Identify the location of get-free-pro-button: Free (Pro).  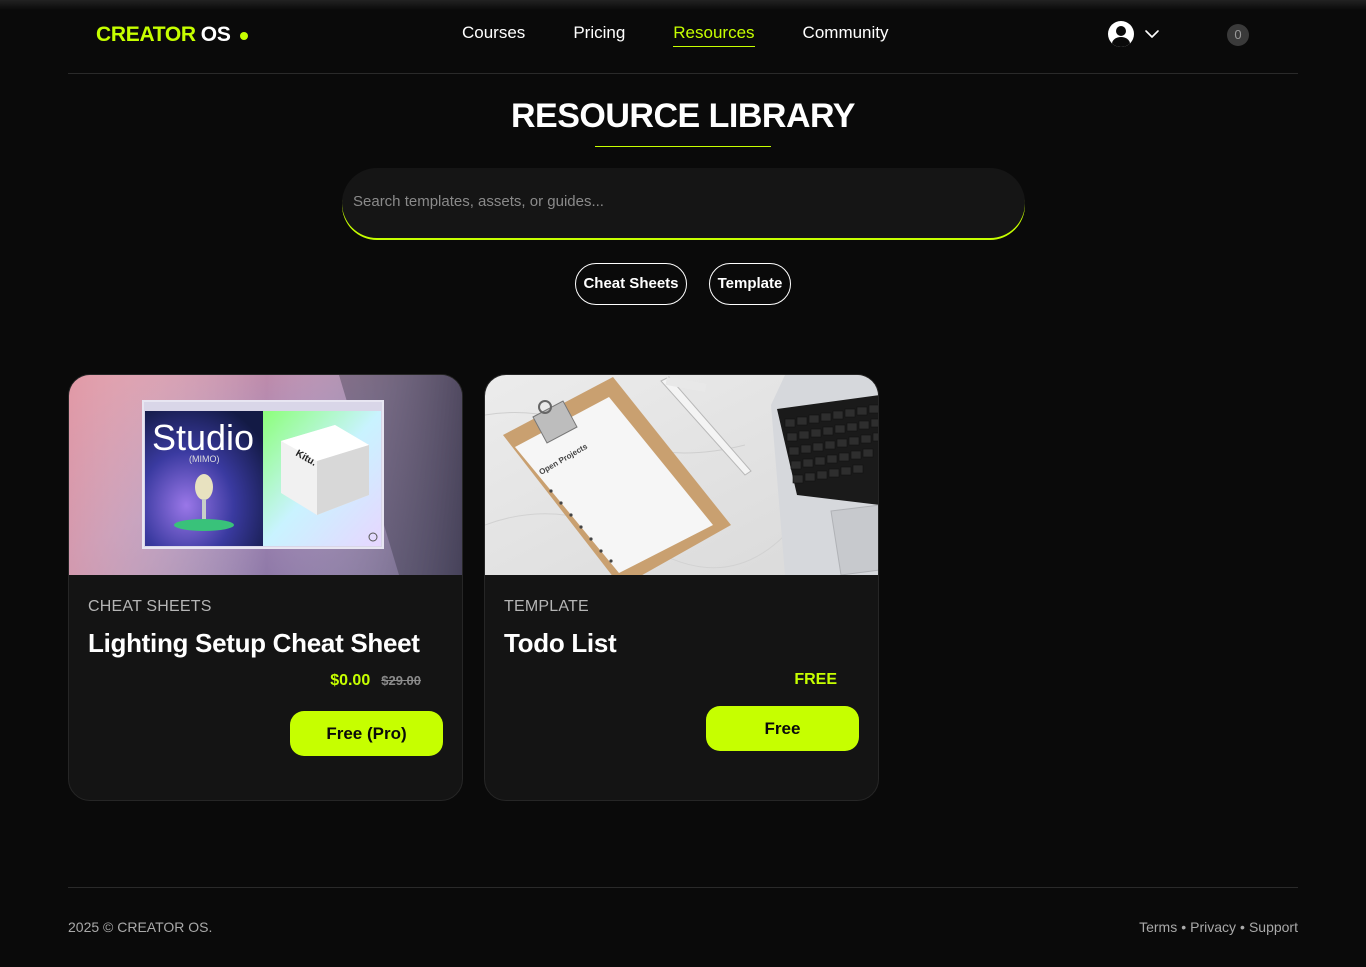
(366, 733).